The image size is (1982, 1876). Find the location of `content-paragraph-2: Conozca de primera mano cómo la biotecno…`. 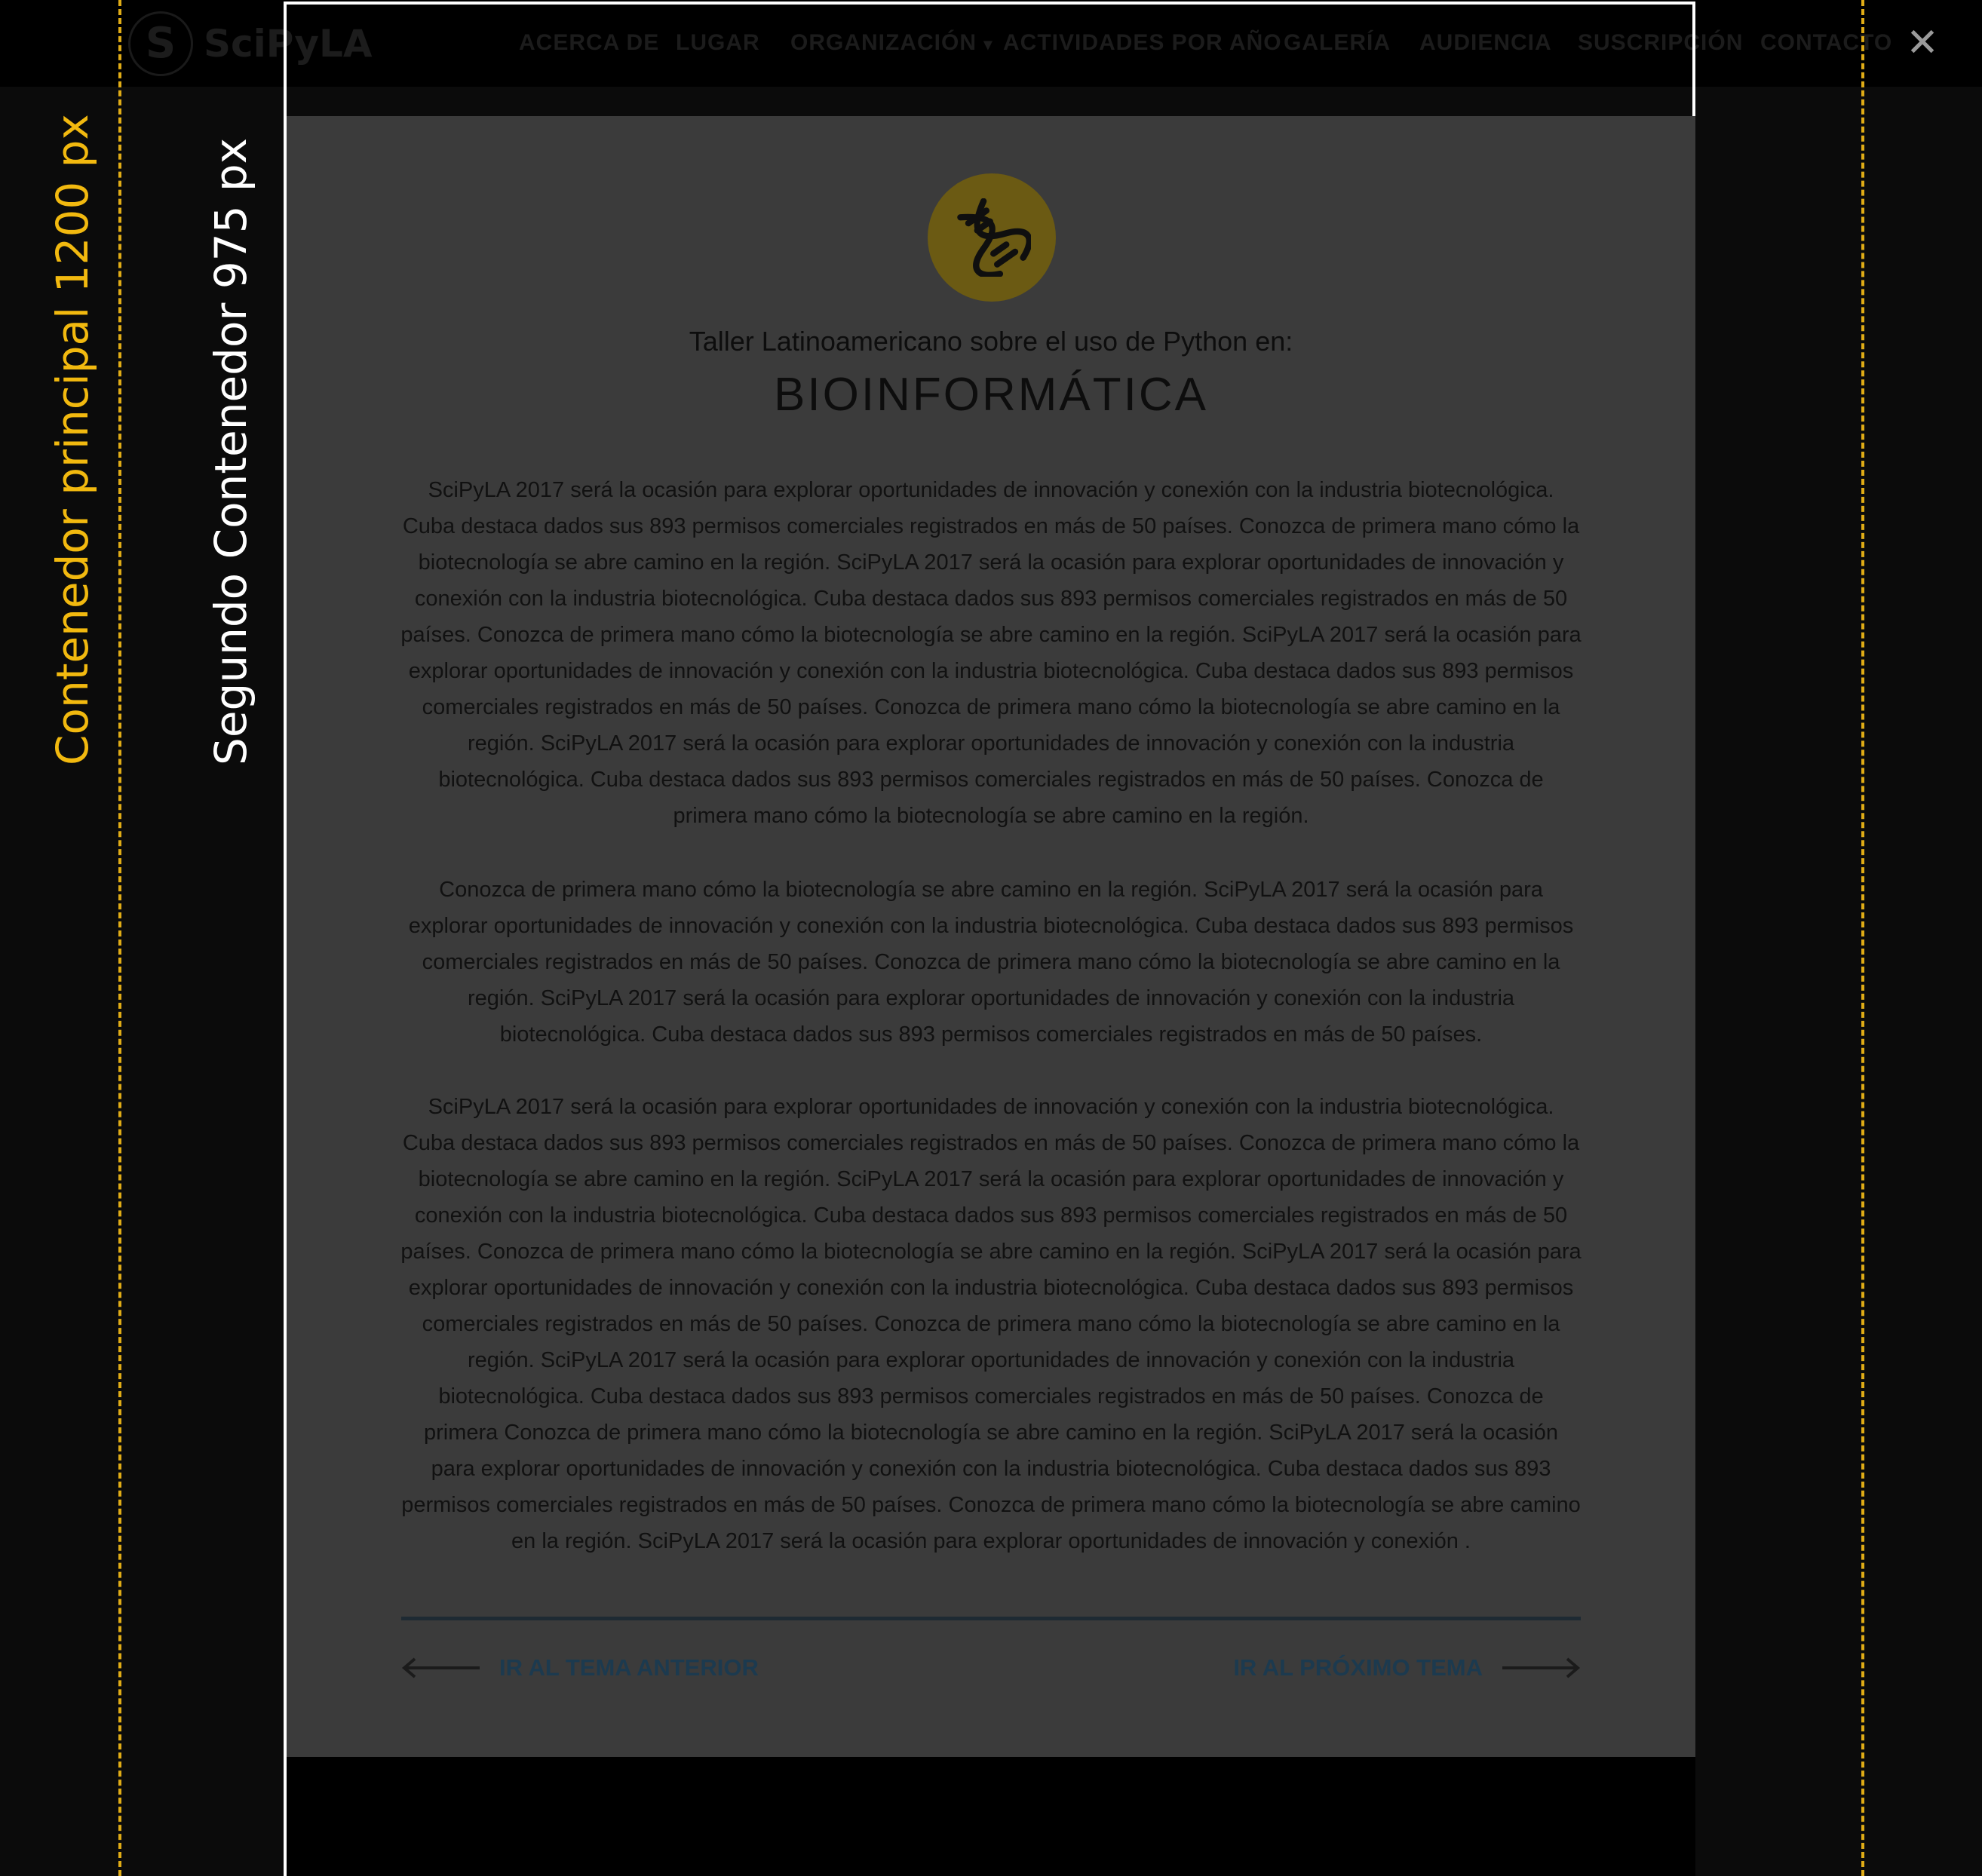

content-paragraph-2: Conozca de primera mano cómo la biotecno… is located at coordinates (991, 962).